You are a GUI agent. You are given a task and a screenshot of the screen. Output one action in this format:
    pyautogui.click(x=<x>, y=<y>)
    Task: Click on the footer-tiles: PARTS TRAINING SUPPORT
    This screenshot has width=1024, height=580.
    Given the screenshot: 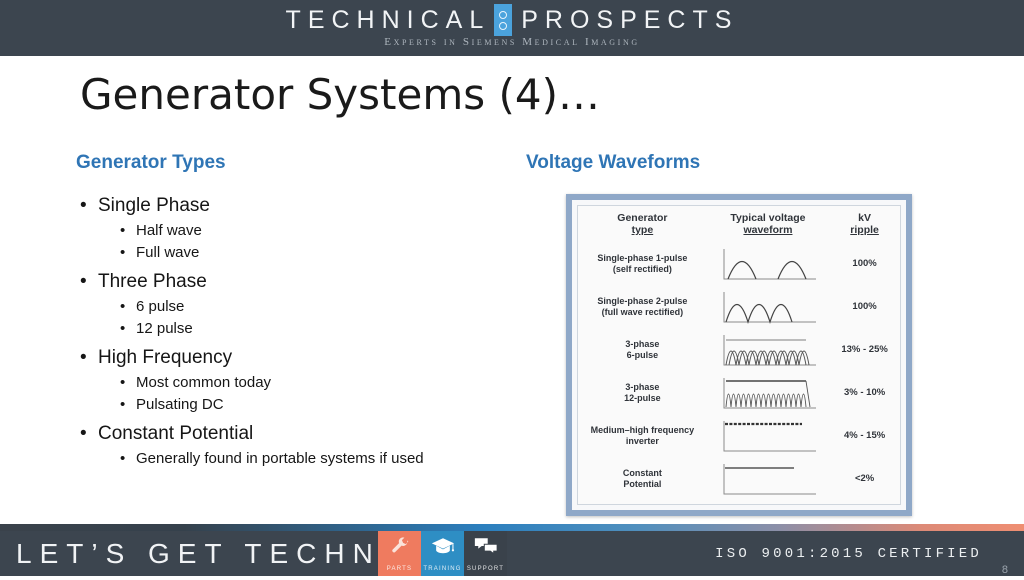 What is the action you would take?
    pyautogui.click(x=442, y=553)
    